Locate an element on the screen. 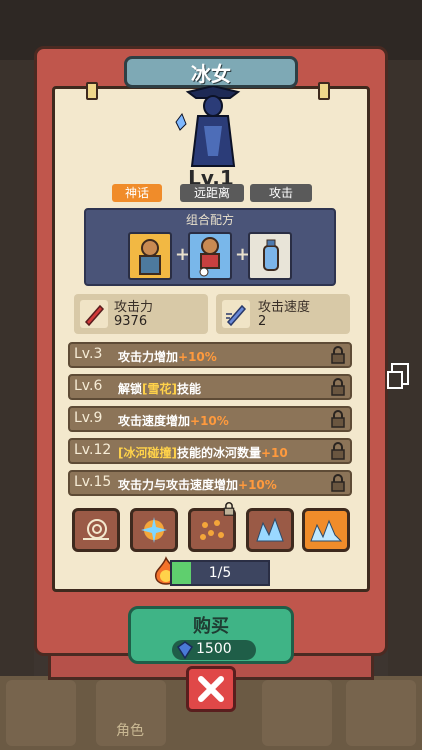  gem-icon is located at coordinates (185, 650).